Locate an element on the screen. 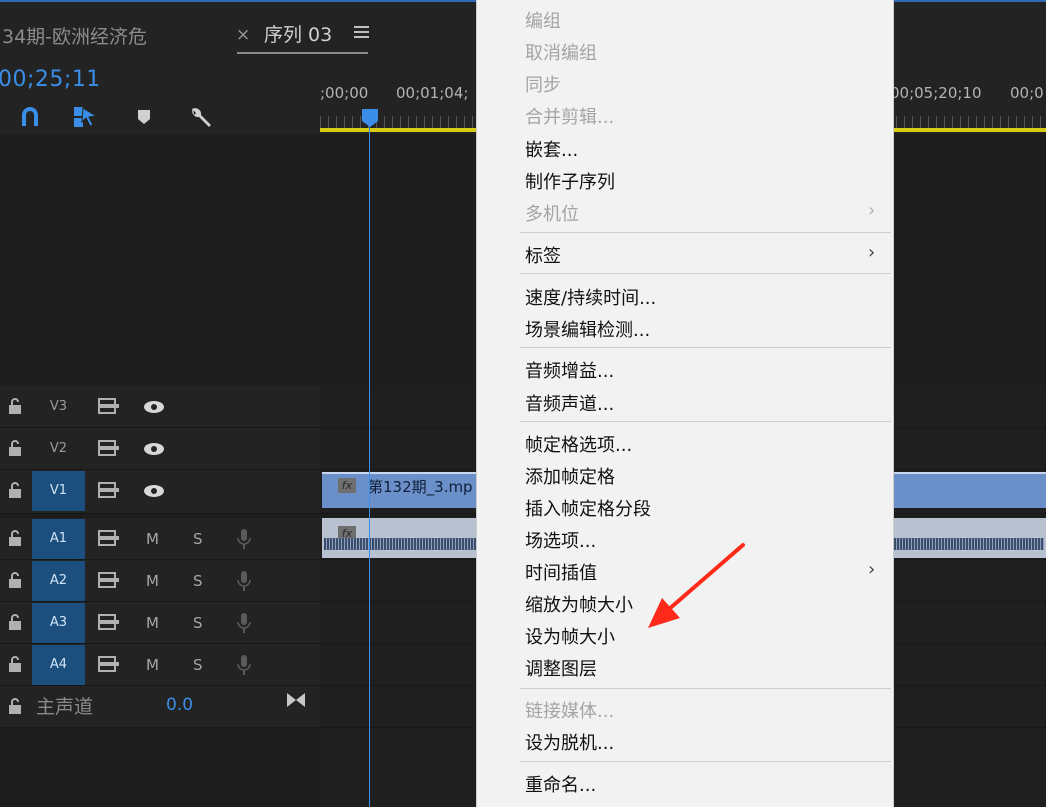 This screenshot has width=1046, height=807. video-clip-name: 第132期_3.mp is located at coordinates (420, 487).